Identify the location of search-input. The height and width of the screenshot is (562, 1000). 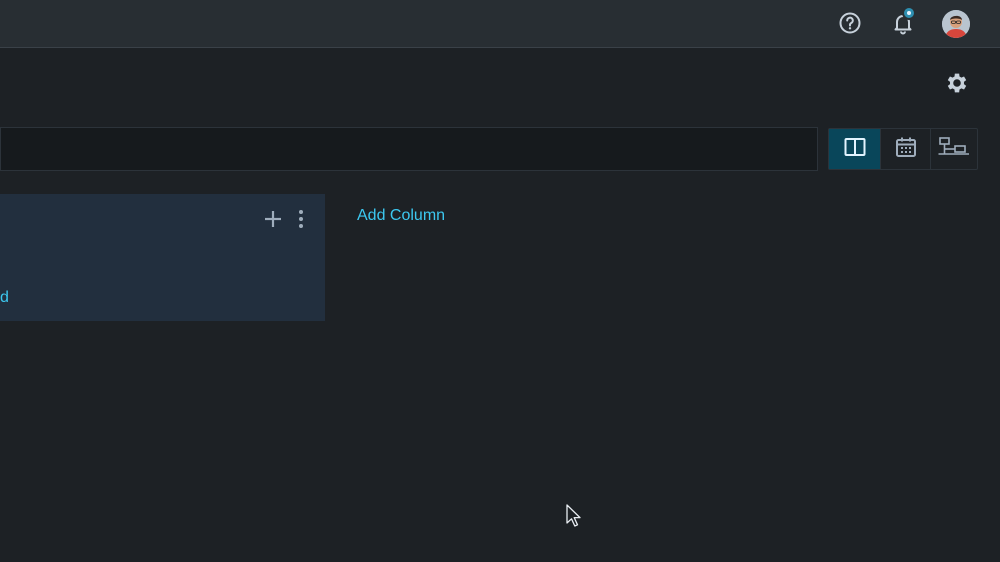
(409, 149).